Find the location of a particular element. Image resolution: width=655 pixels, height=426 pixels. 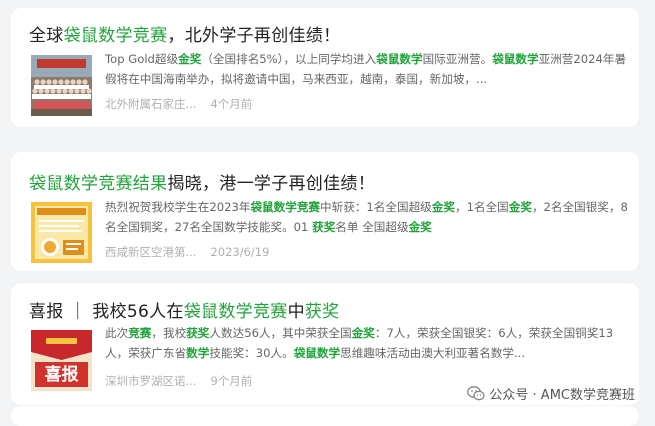

text-segment: 中斩获：1名全国超级 is located at coordinates (376, 207).